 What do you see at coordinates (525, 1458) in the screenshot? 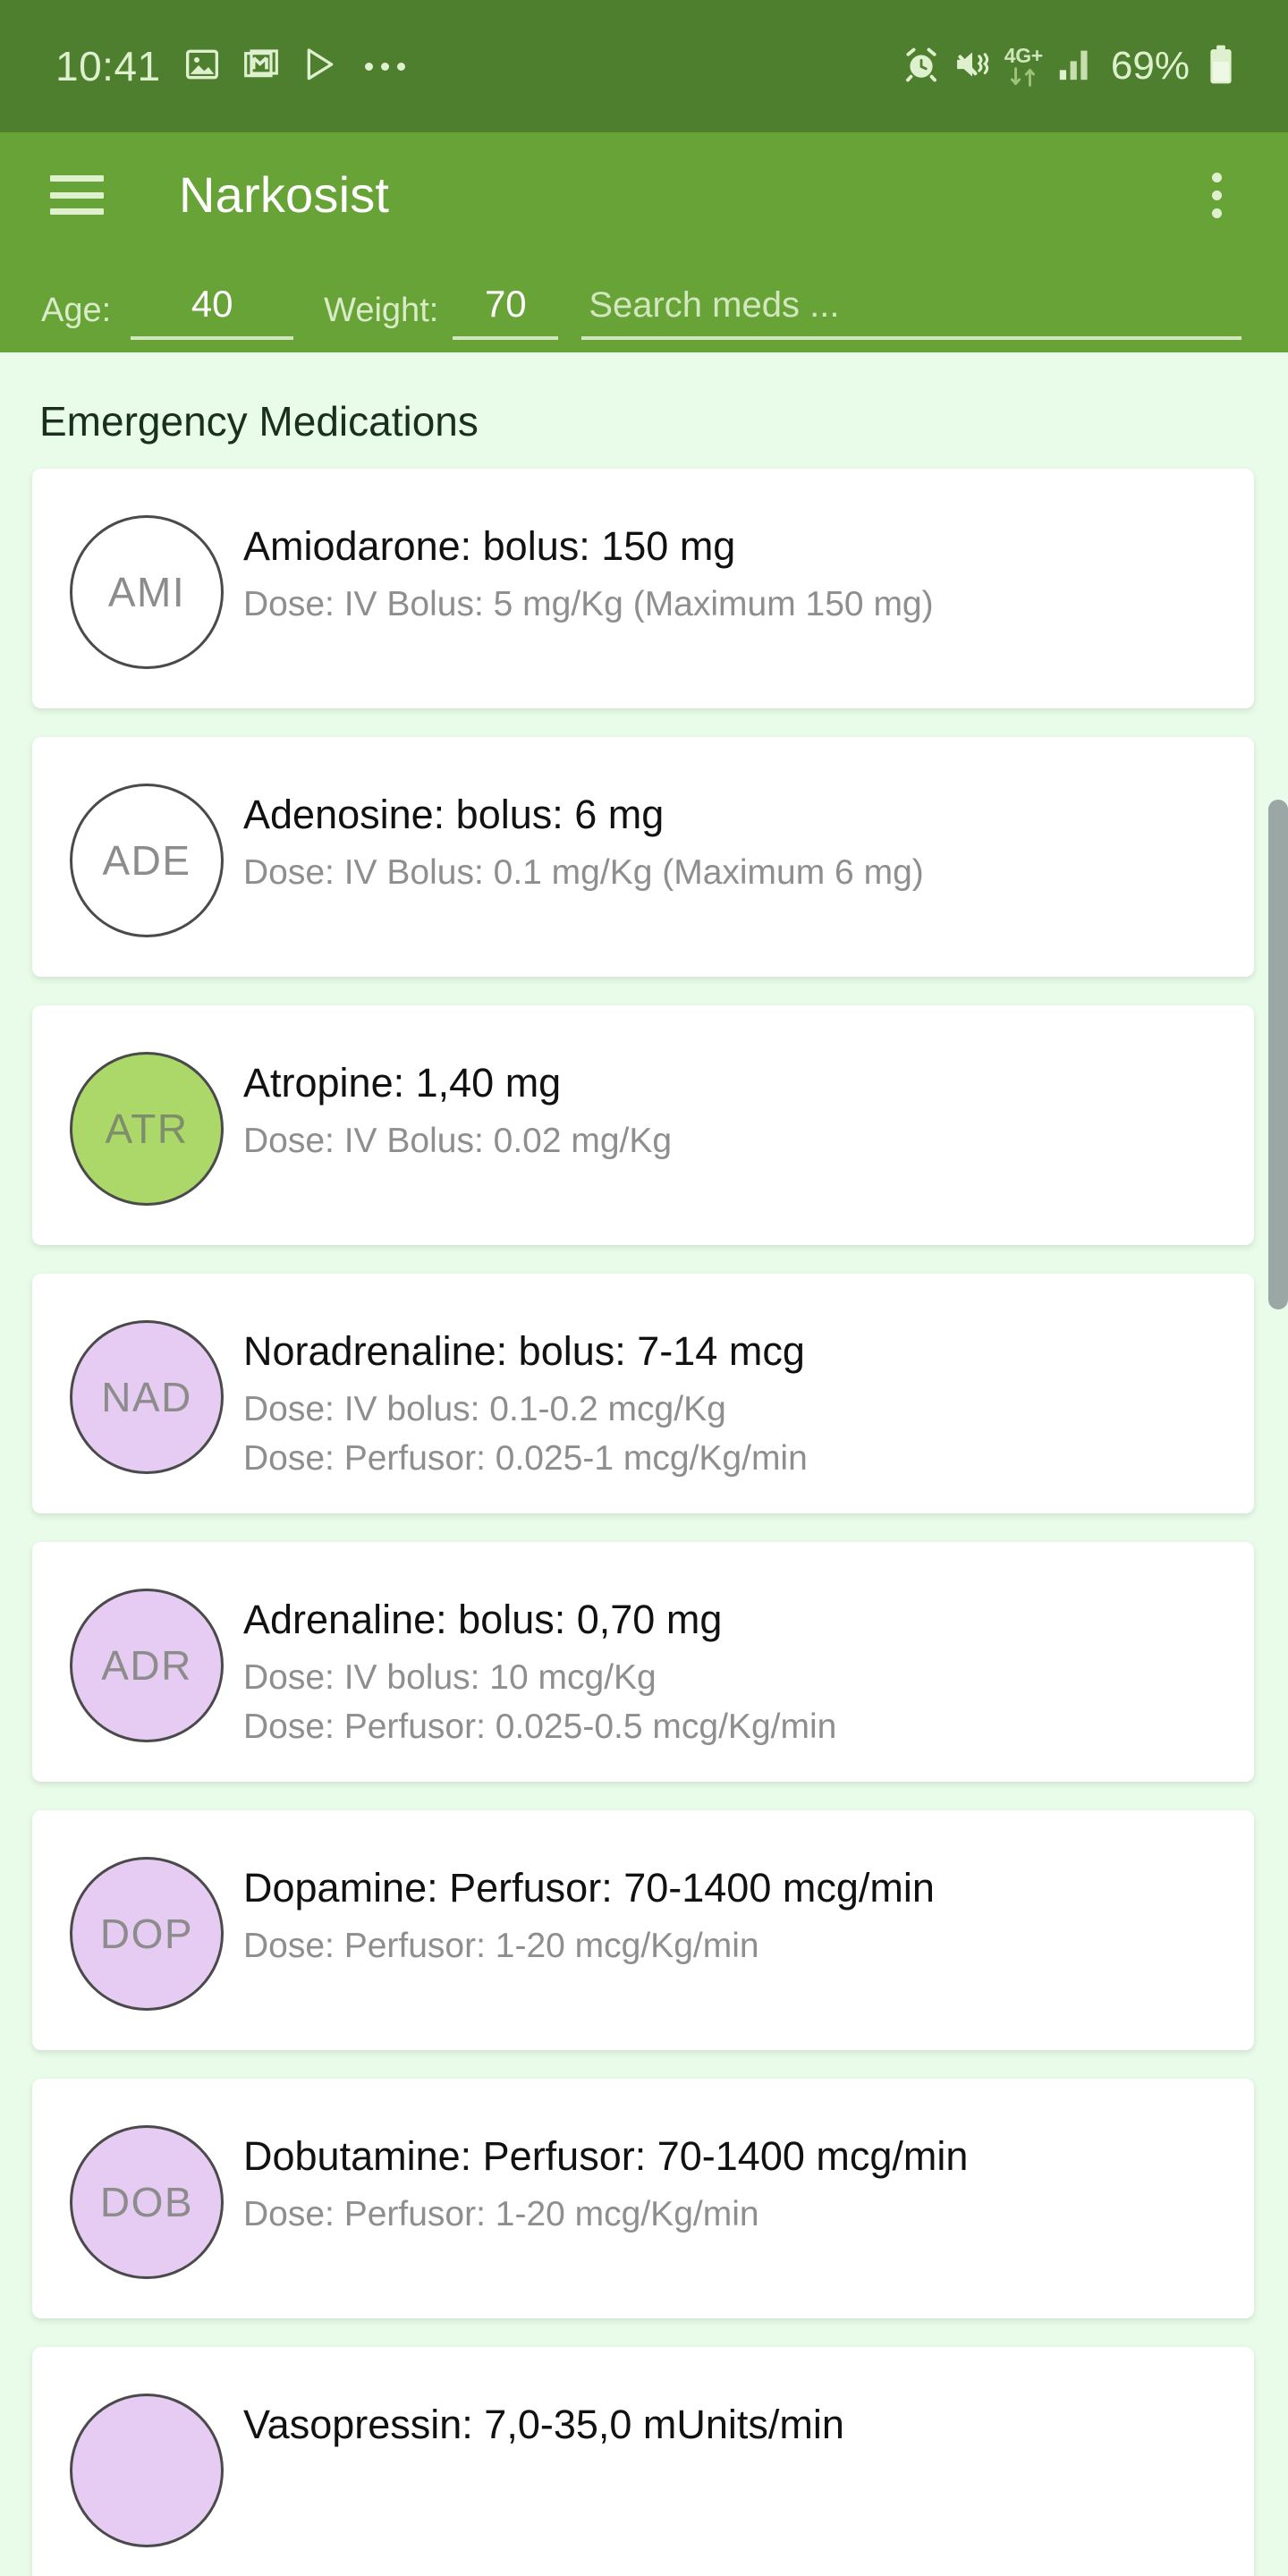
I see `medication-dose: Dose: Perfusor: 0.025-1 mcg/Kg/min` at bounding box center [525, 1458].